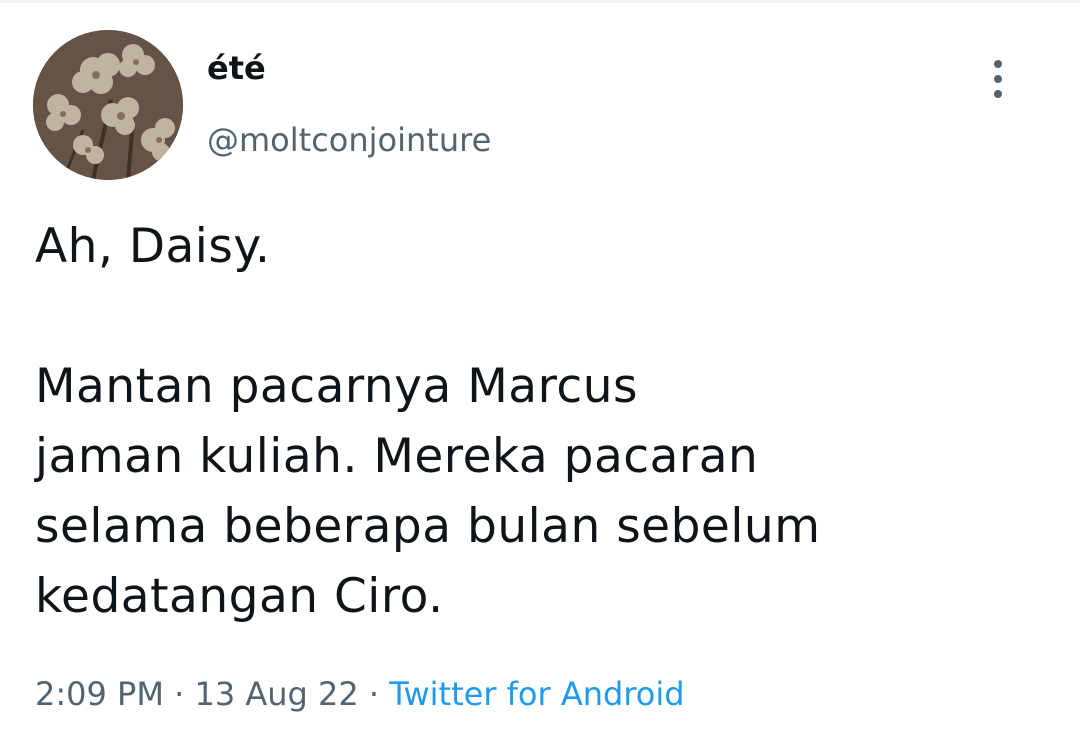 Image resolution: width=1080 pixels, height=734 pixels. I want to click on more-options-button, so click(998, 79).